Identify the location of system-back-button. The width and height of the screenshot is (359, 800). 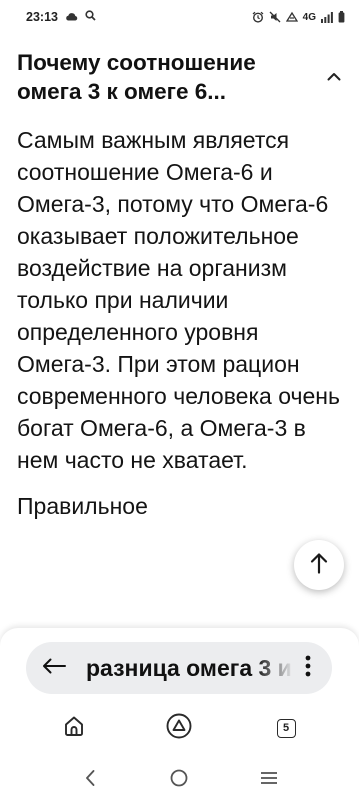
(90, 780).